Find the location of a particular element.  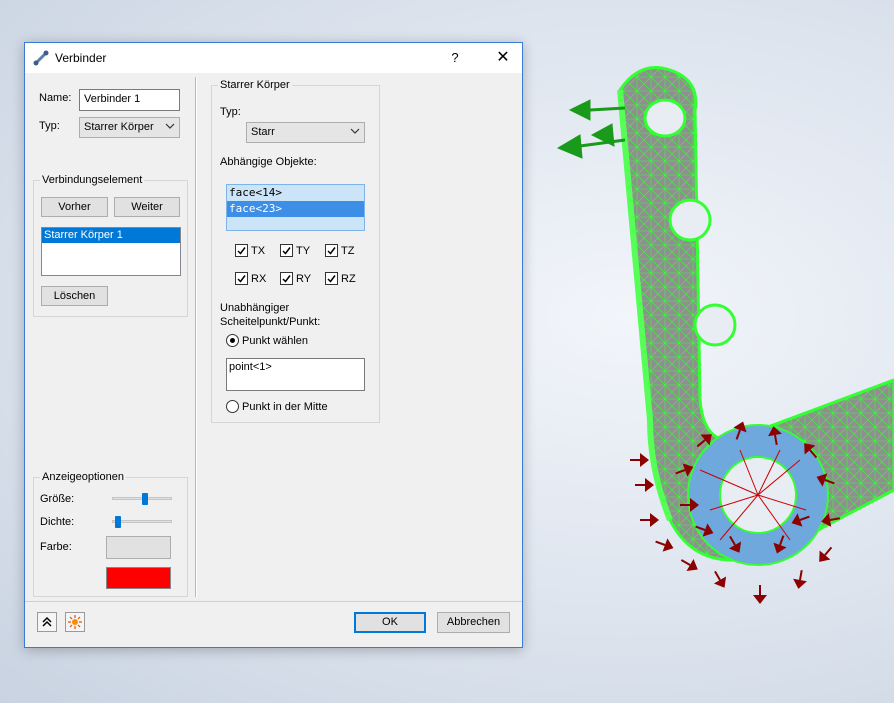

radio-center-point: Punkt in der Mitte is located at coordinates (277, 406).